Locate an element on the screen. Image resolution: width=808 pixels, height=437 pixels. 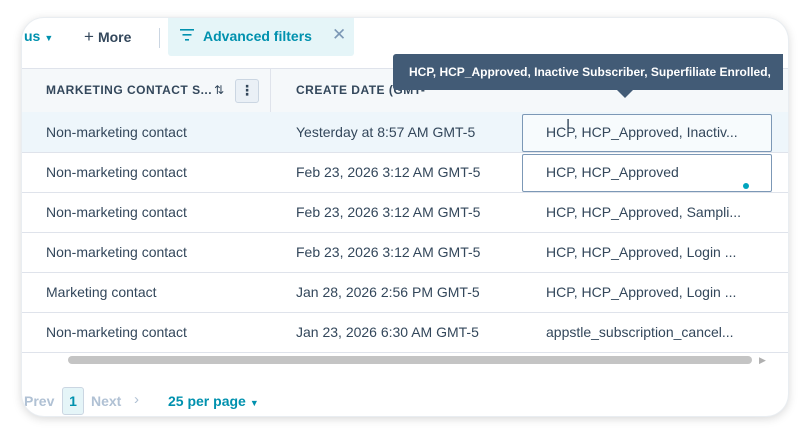
advanced-filters-label: Advanced filters is located at coordinates (257, 36).